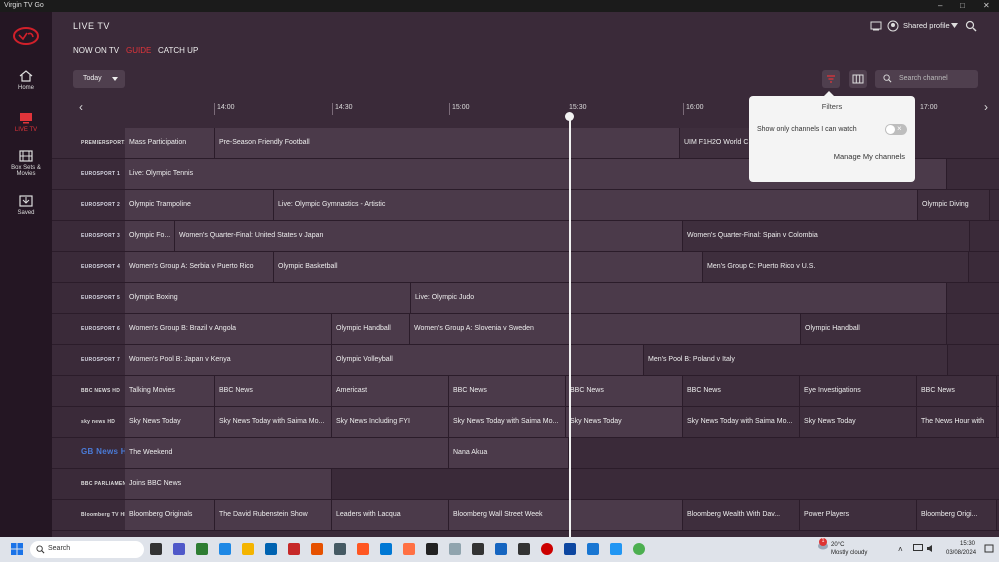 The height and width of the screenshot is (562, 999). I want to click on channel-logo: EUROSPORT 7, so click(100, 360).